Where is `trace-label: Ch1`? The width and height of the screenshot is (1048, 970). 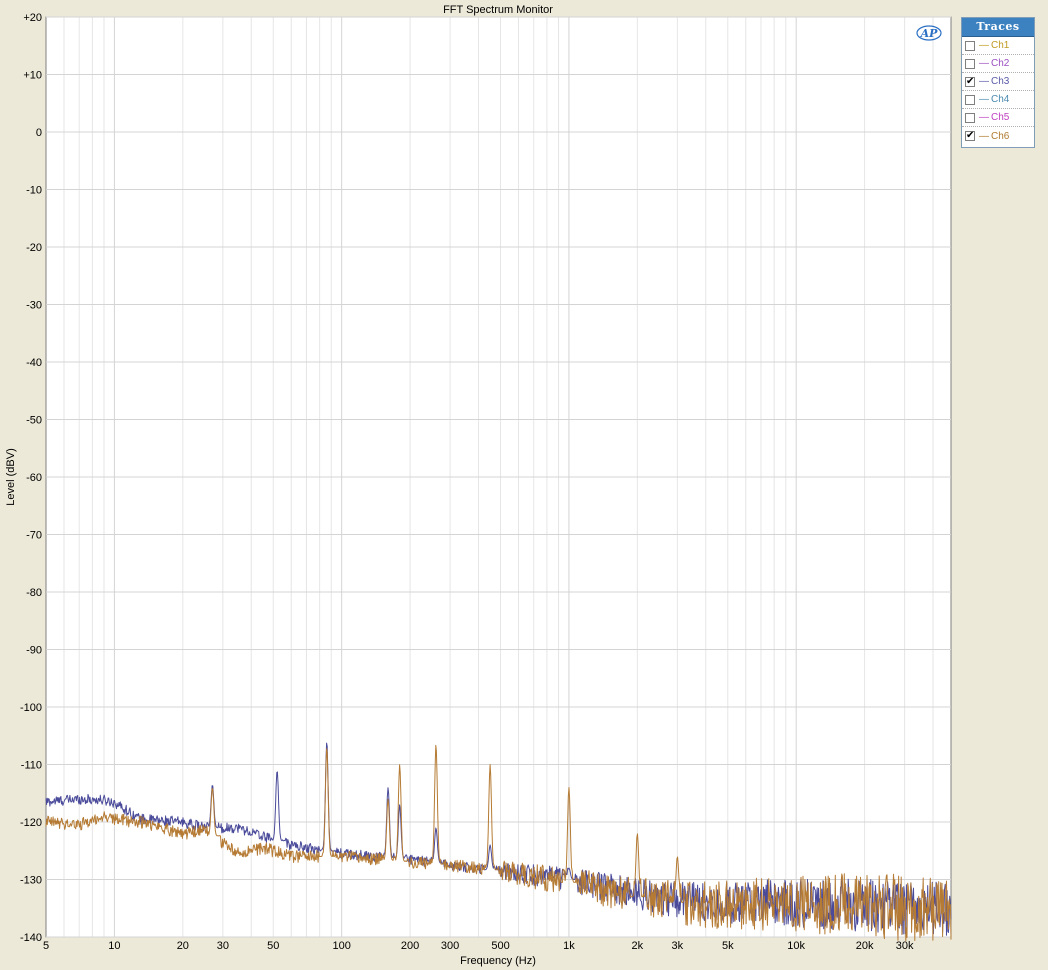
trace-label: Ch1 is located at coordinates (1000, 45).